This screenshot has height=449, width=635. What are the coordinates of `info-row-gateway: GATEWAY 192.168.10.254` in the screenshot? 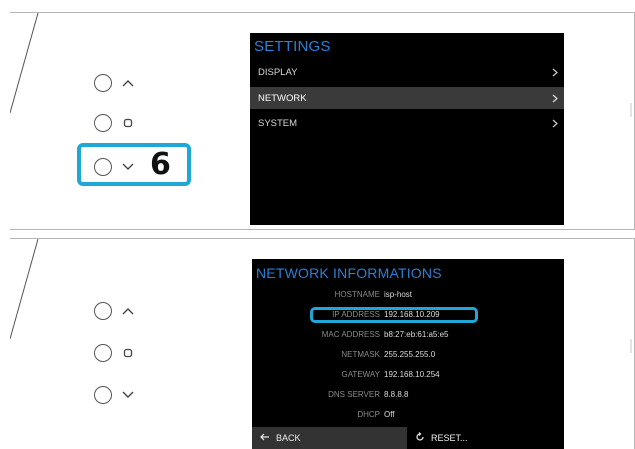 It's located at (408, 377).